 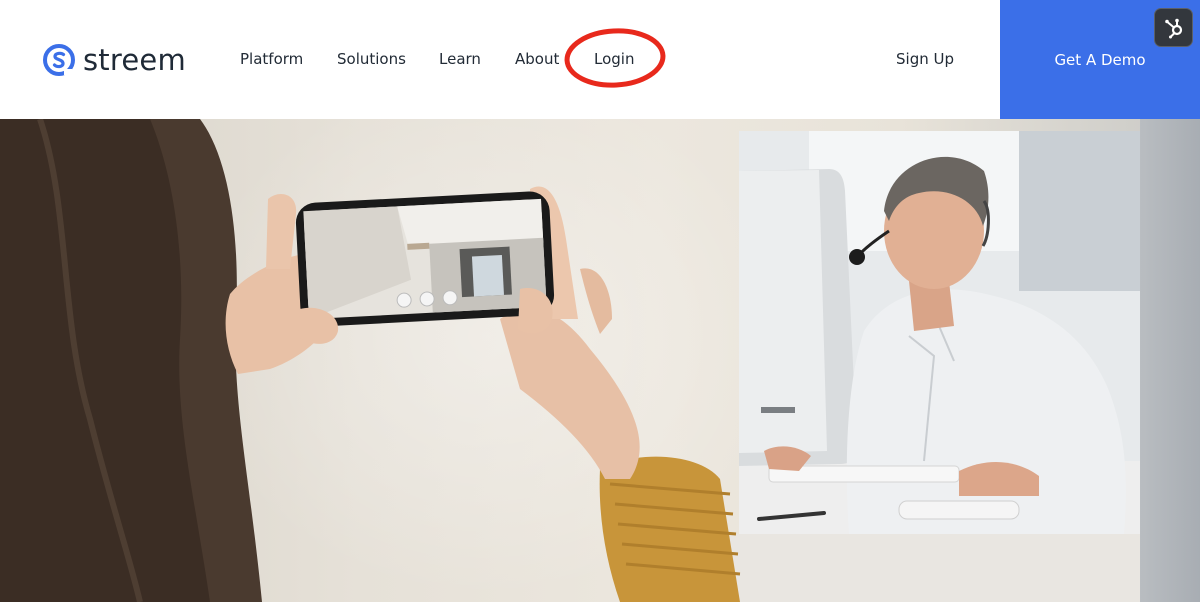 I want to click on nav-platform: Platform, so click(x=271, y=59).